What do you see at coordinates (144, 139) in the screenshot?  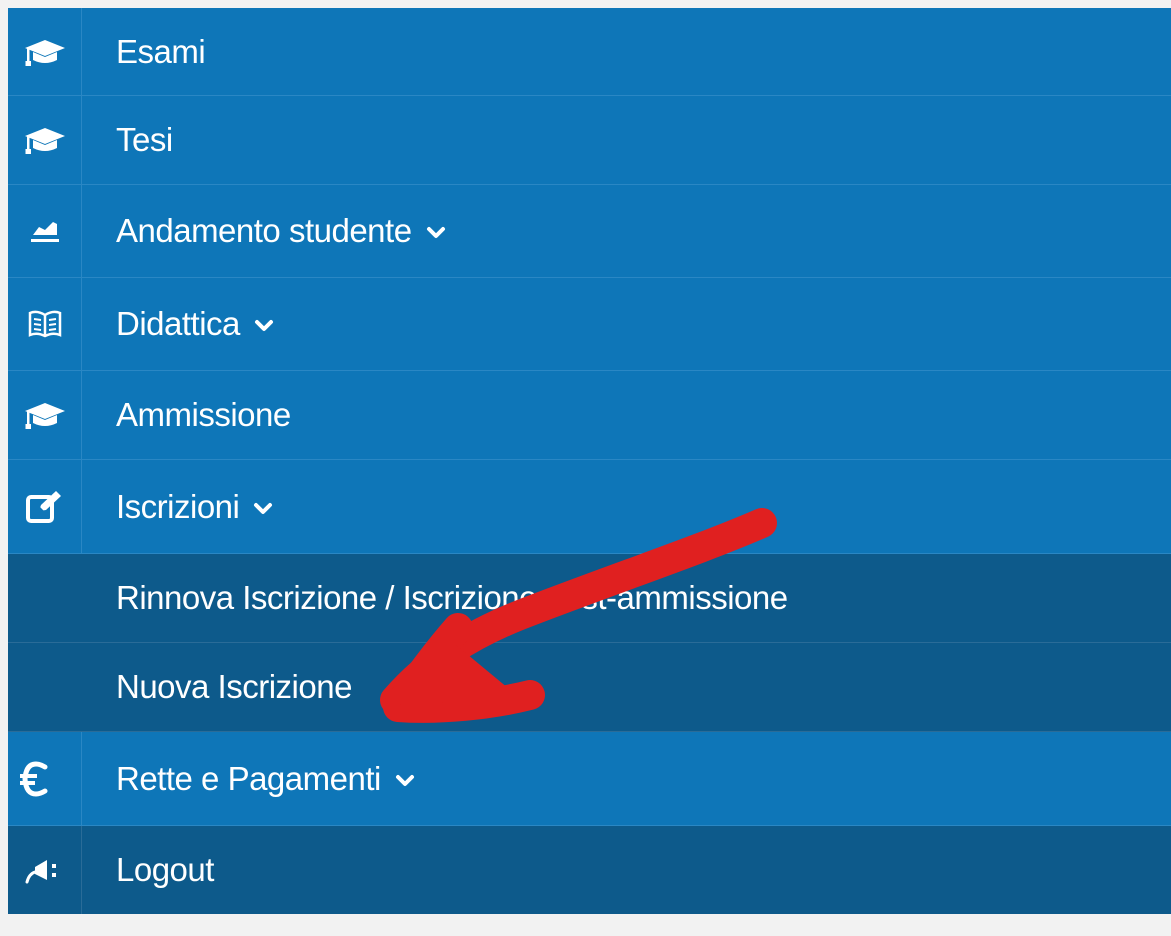 I see `menu-item-label: Tesi` at bounding box center [144, 139].